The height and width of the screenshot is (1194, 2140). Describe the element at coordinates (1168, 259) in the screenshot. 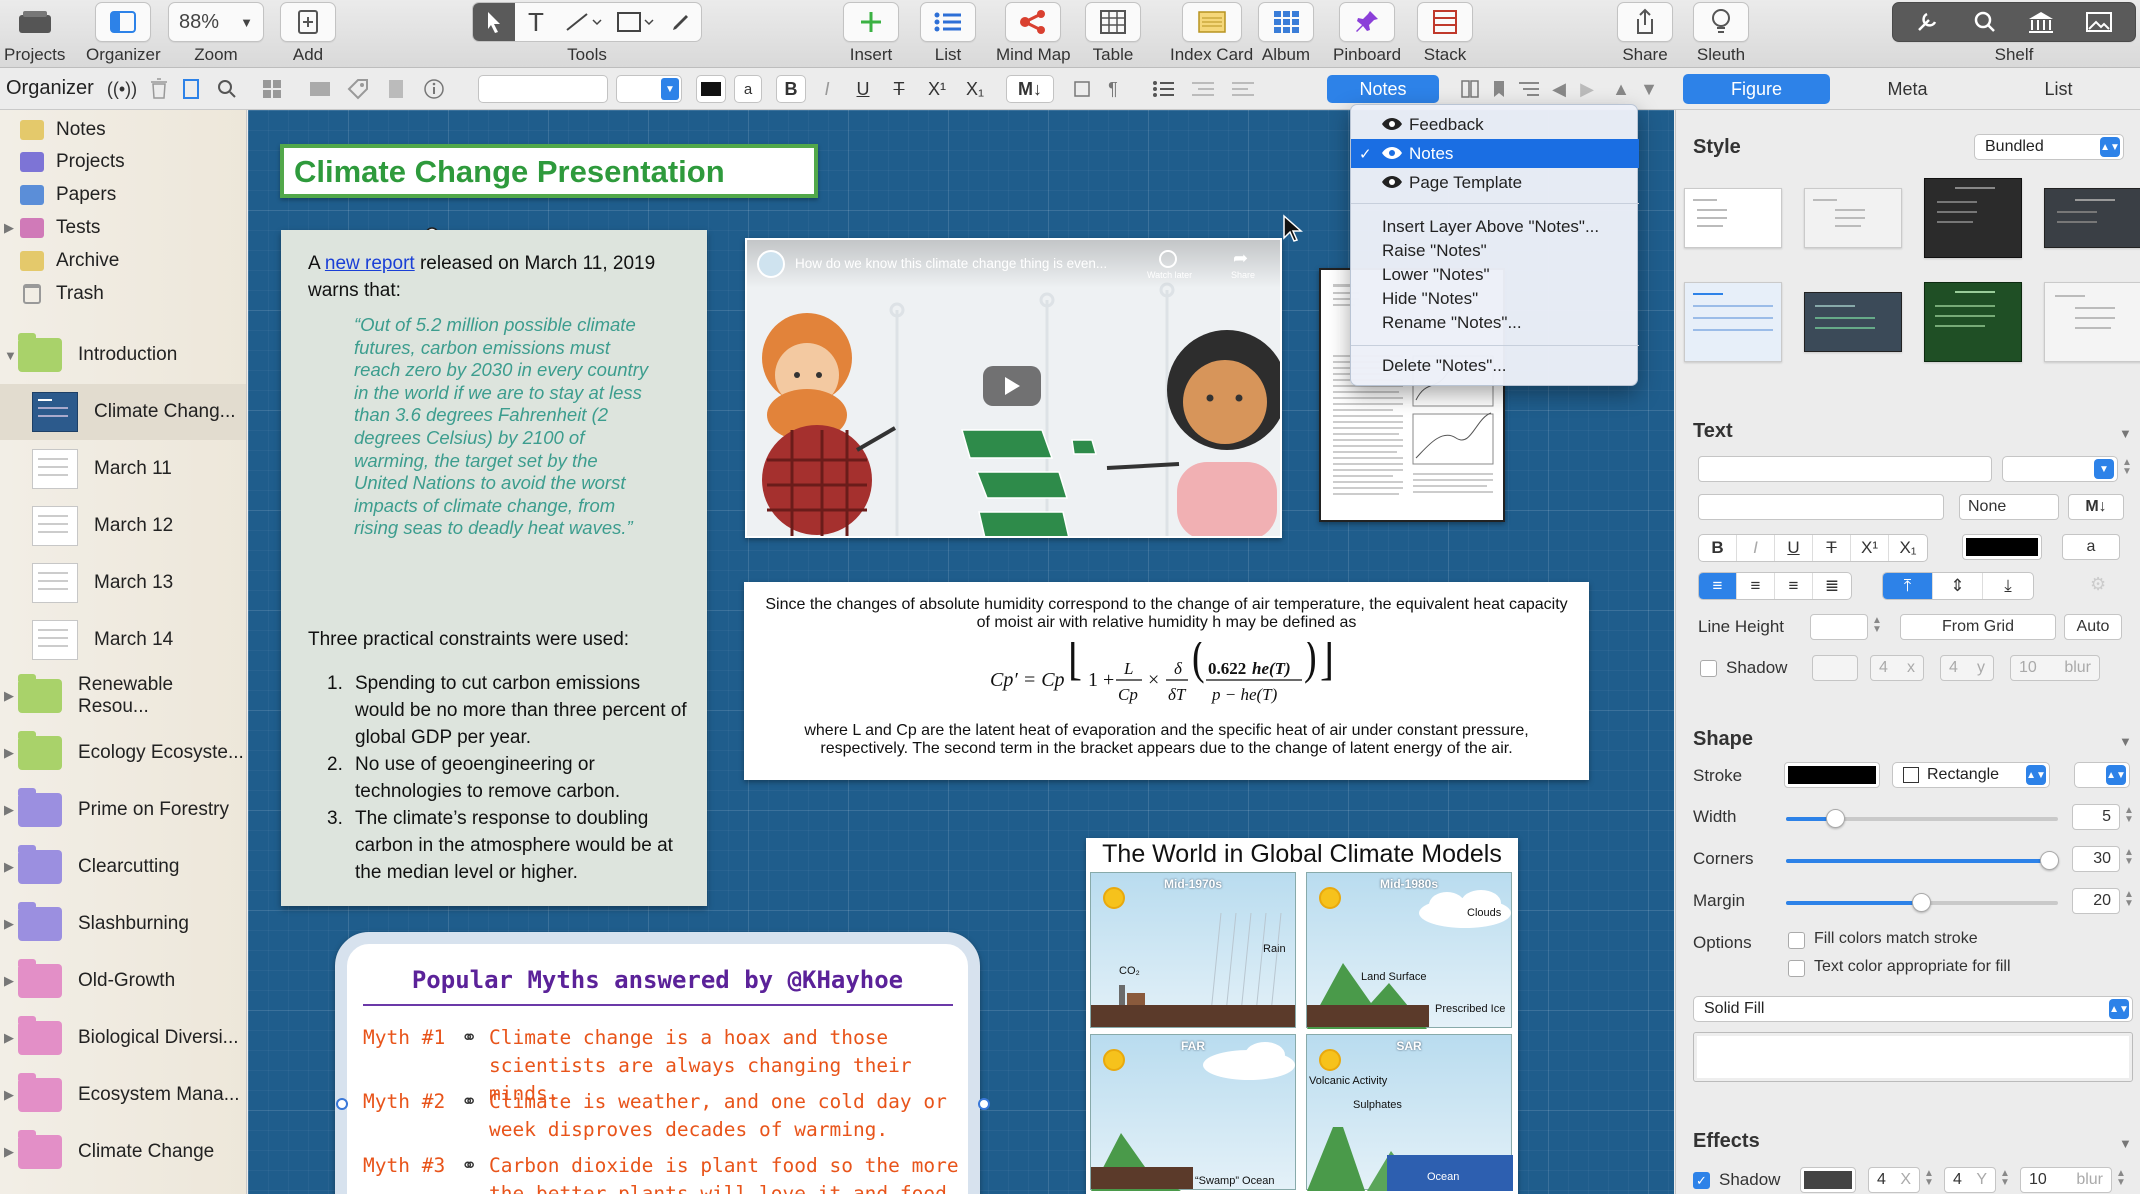

I see `clock-icon` at that location.